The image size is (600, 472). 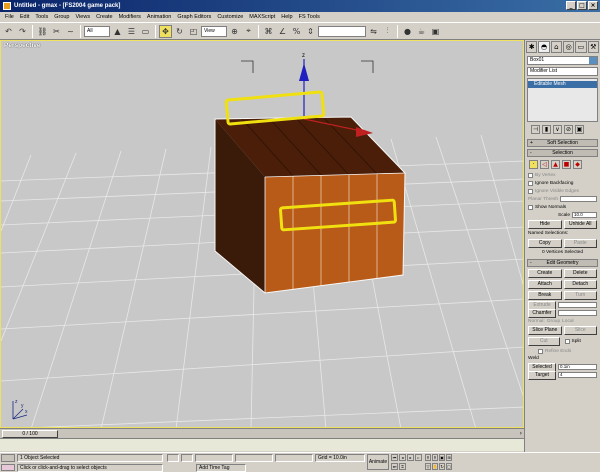 What do you see at coordinates (262, 444) in the screenshot?
I see `track-bar` at bounding box center [262, 444].